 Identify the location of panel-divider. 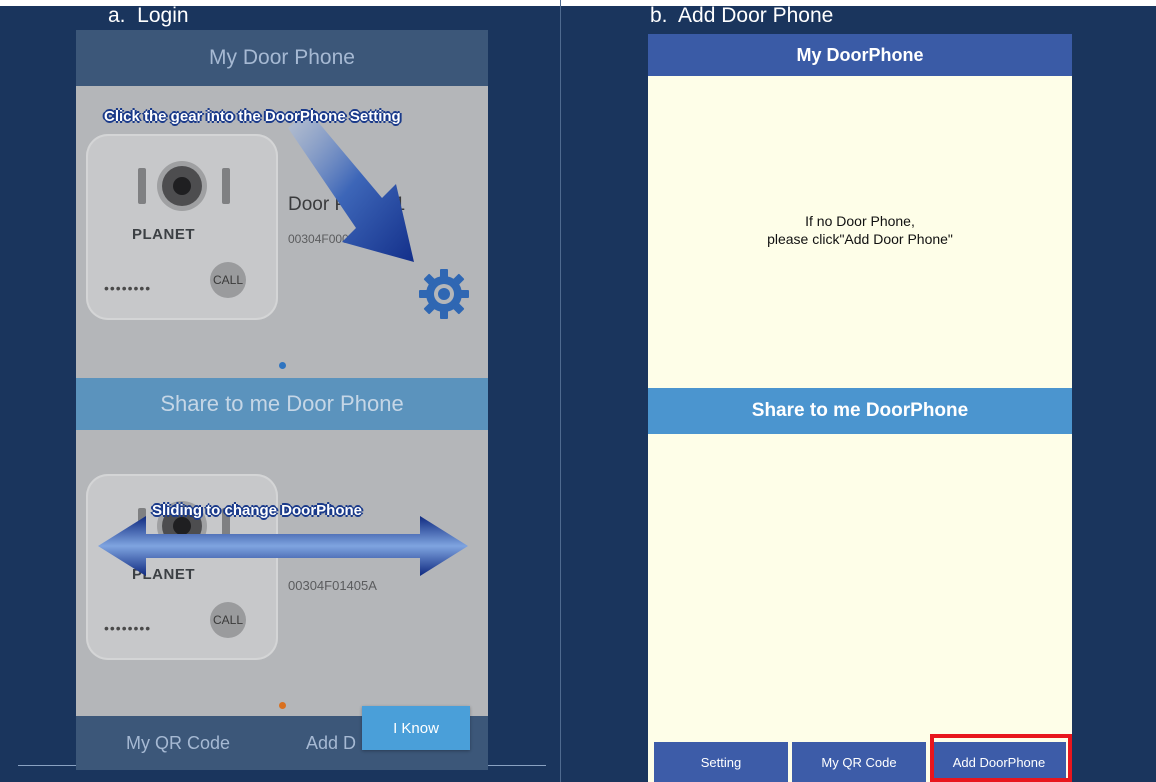
(560, 391).